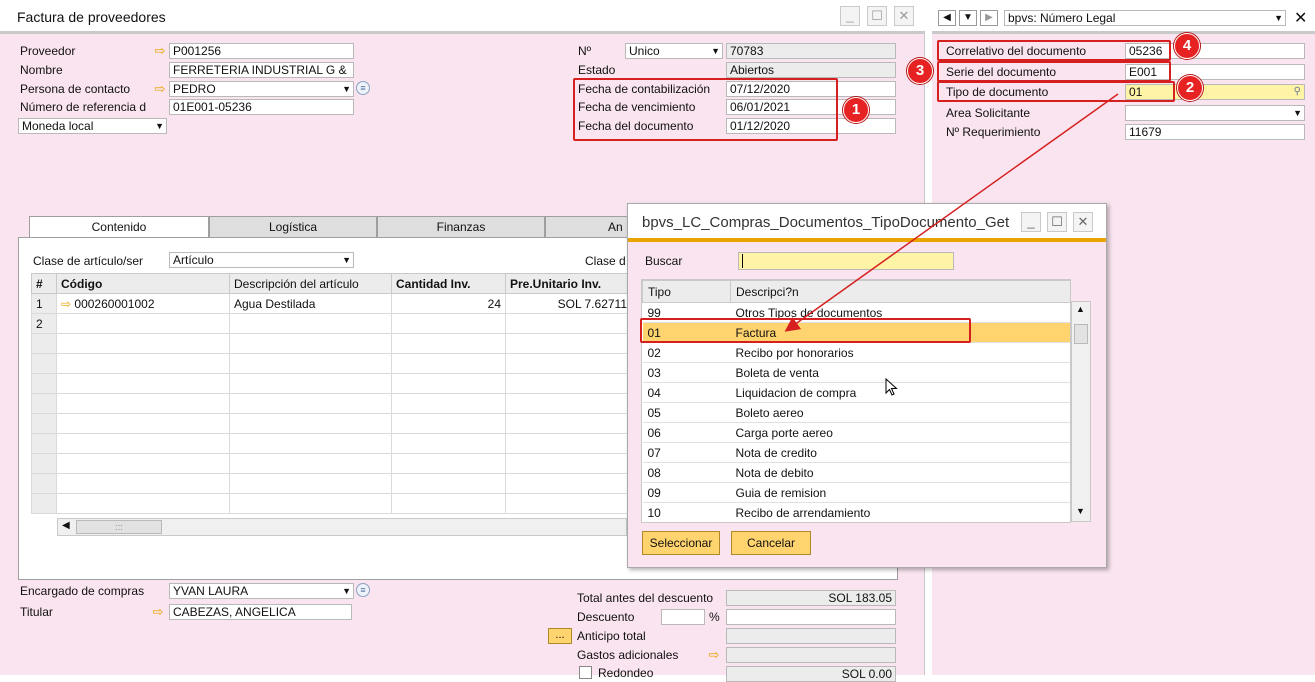 The width and height of the screenshot is (1315, 682). Describe the element at coordinates (951, 212) in the screenshot. I see `annotation-arrow` at that location.